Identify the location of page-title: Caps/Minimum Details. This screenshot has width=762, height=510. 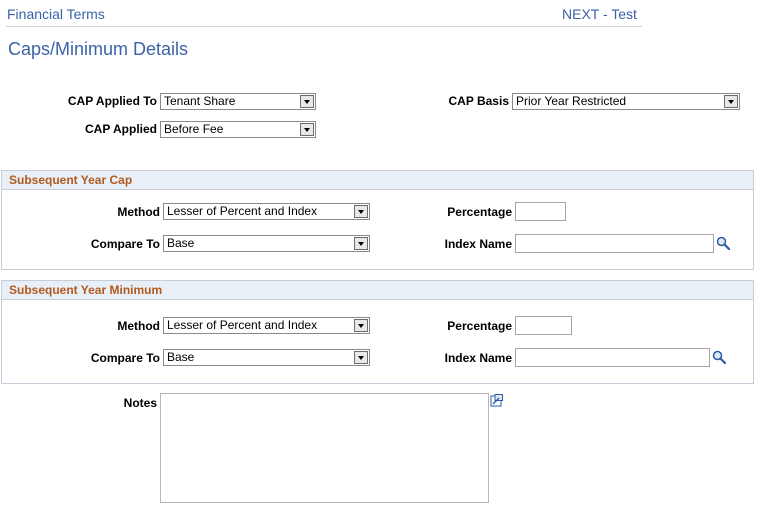
(98, 49).